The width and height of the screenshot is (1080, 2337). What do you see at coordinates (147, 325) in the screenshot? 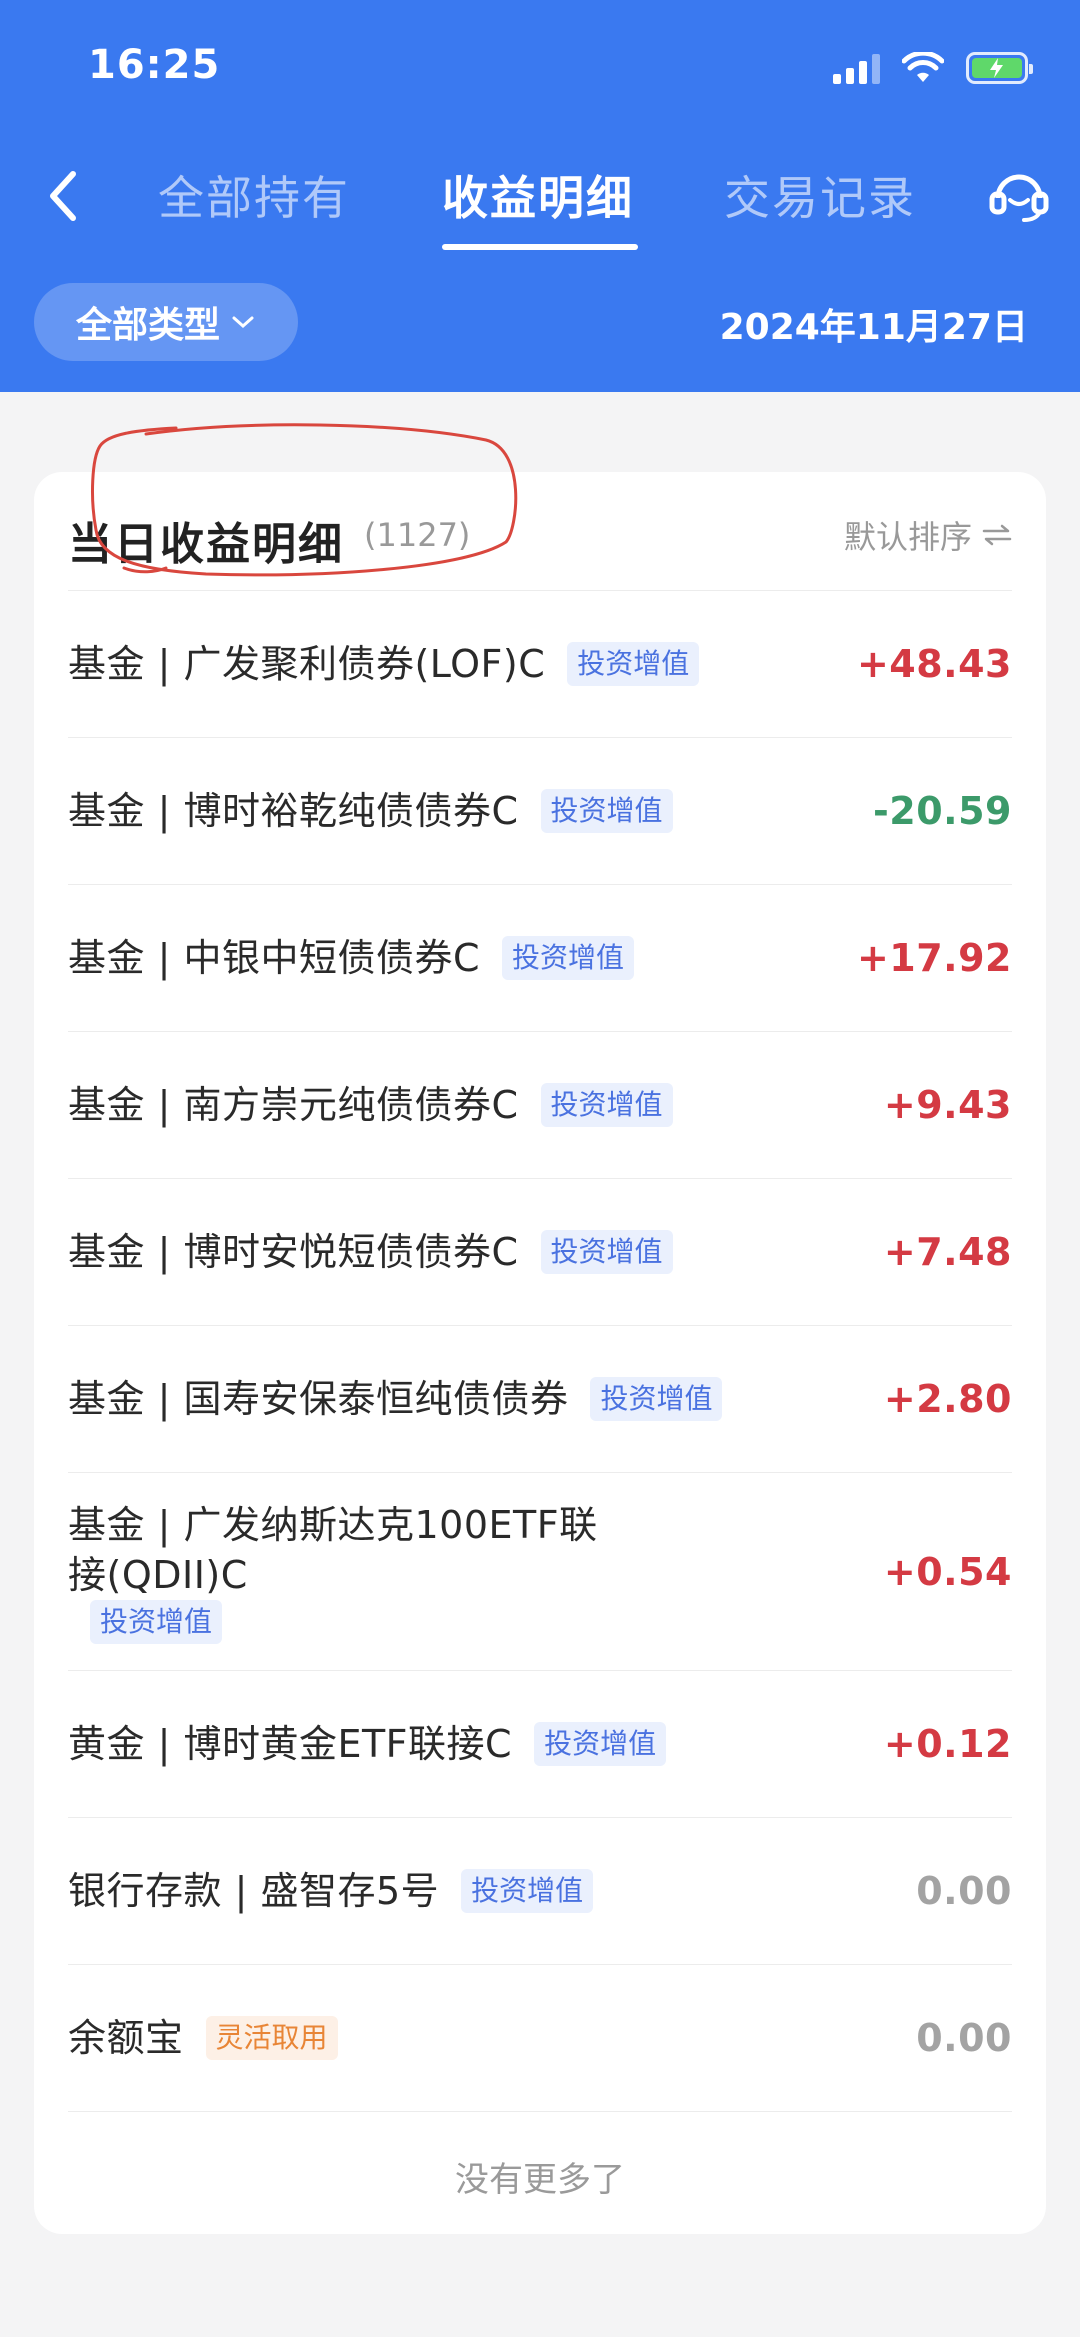
I see `type-filter-label: 全部类型` at bounding box center [147, 325].